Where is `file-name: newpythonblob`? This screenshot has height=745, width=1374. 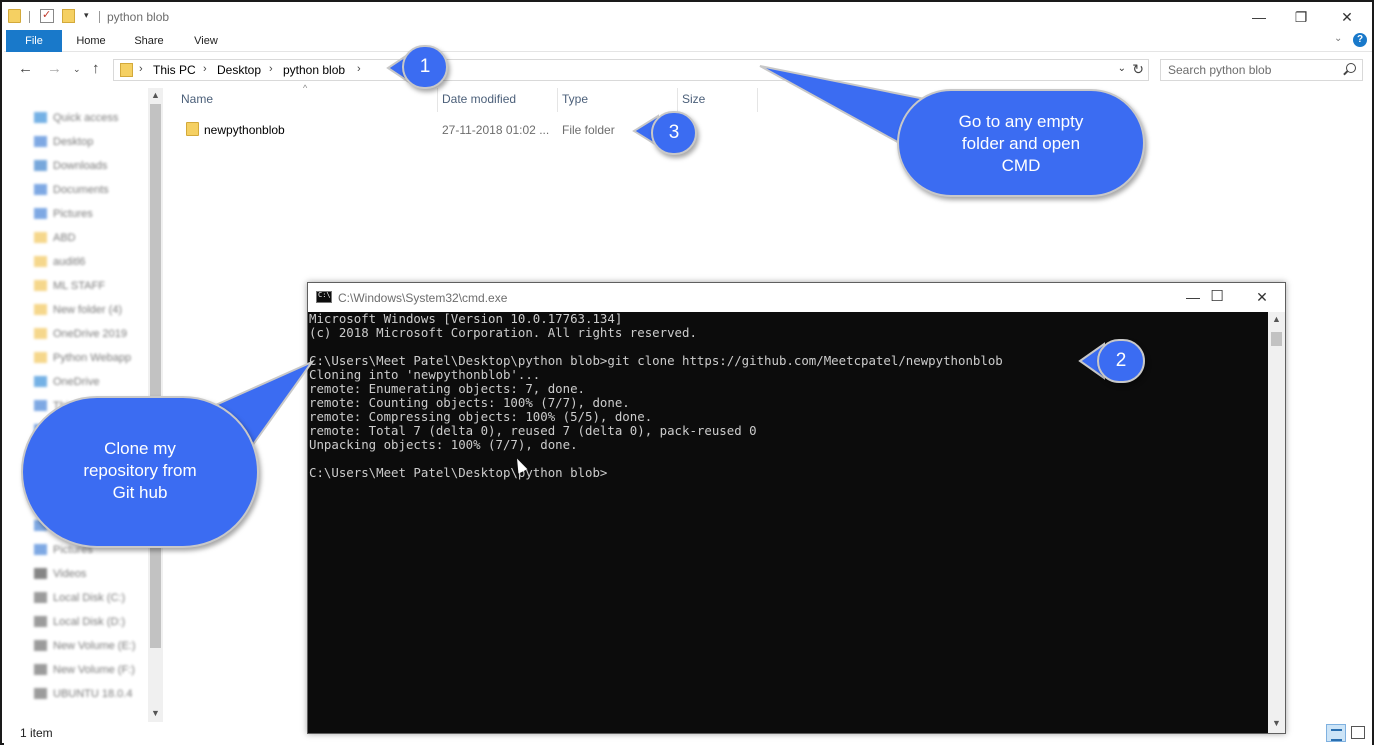 file-name: newpythonblob is located at coordinates (244, 130).